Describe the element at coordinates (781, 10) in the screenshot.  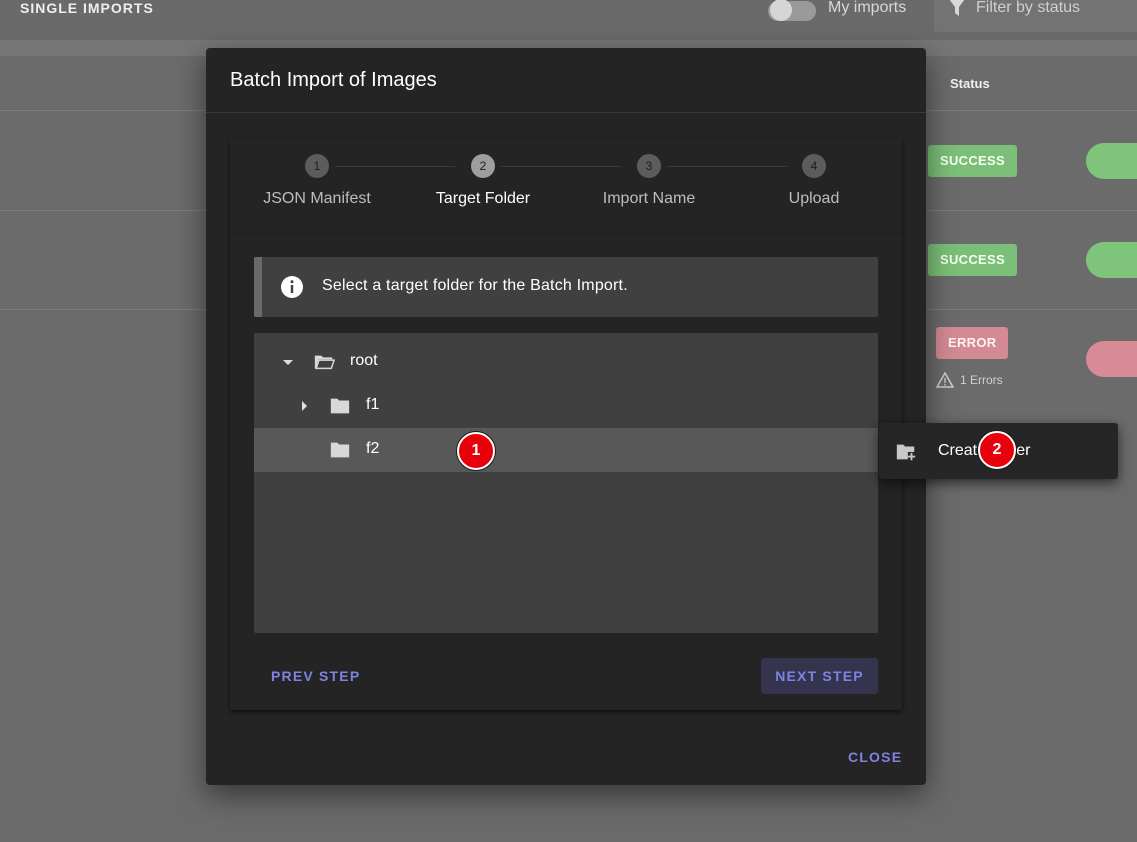
I see `toggle-thumb` at that location.